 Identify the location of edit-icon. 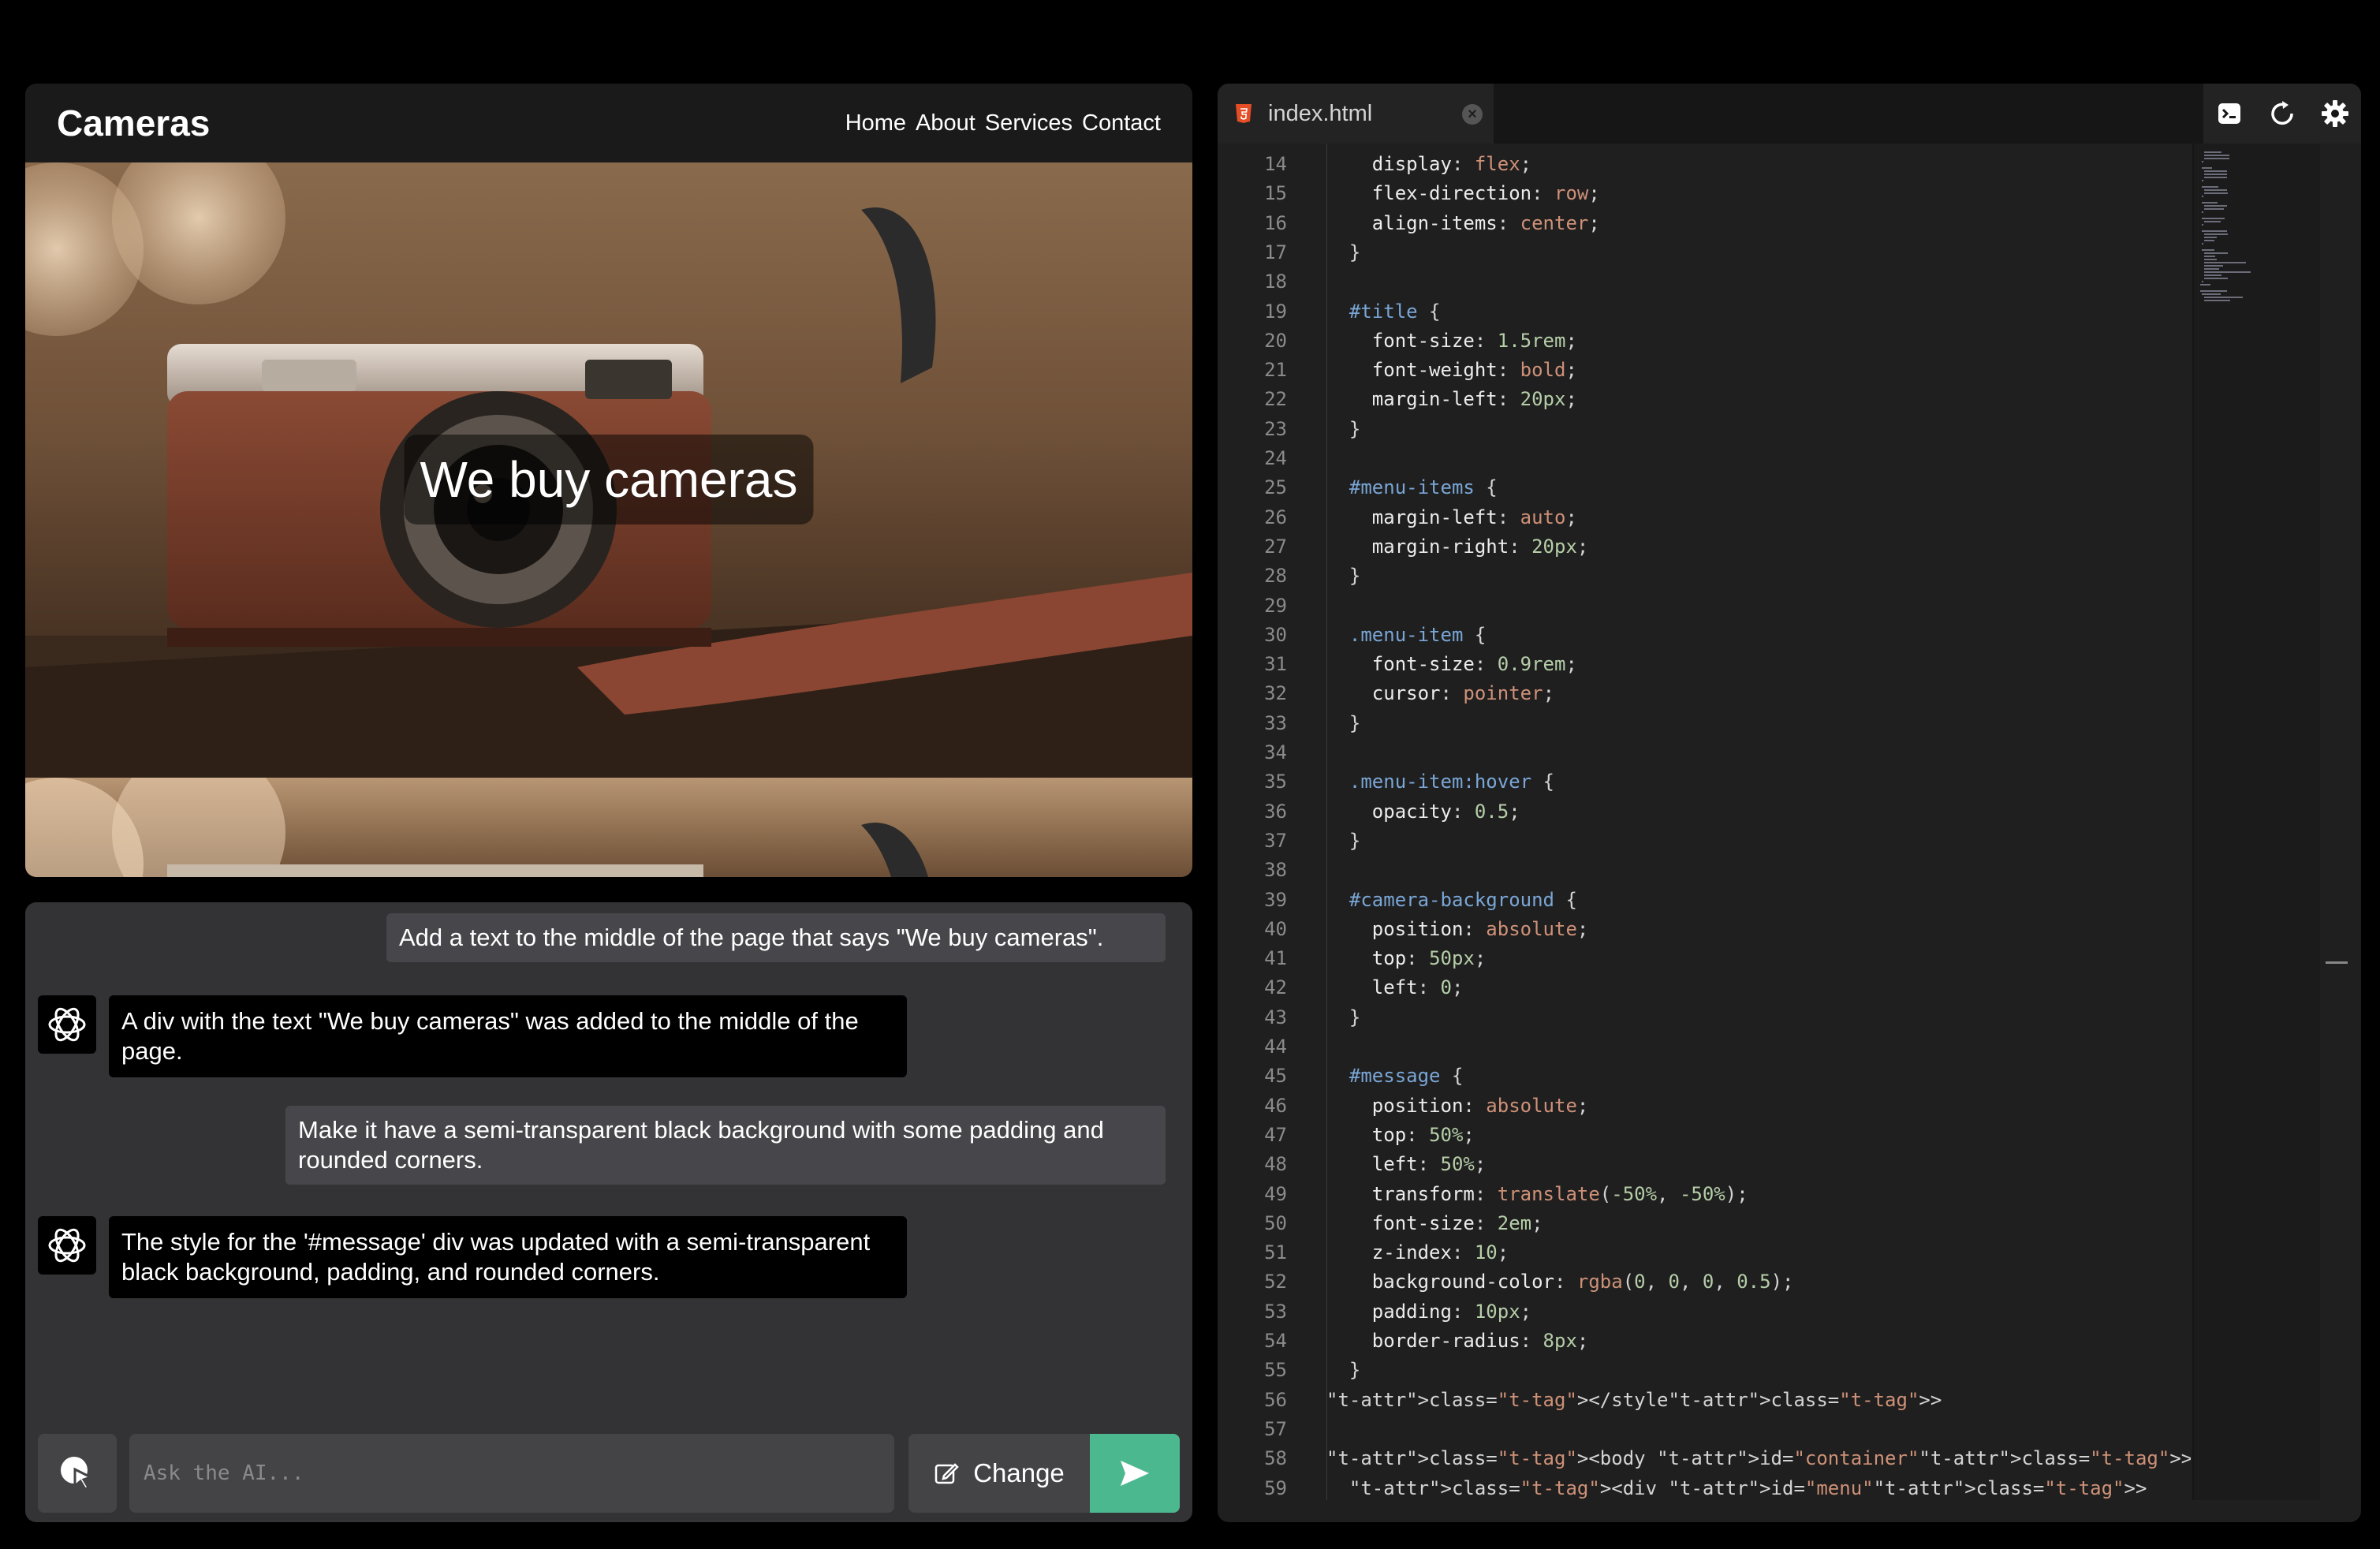
(946, 1473).